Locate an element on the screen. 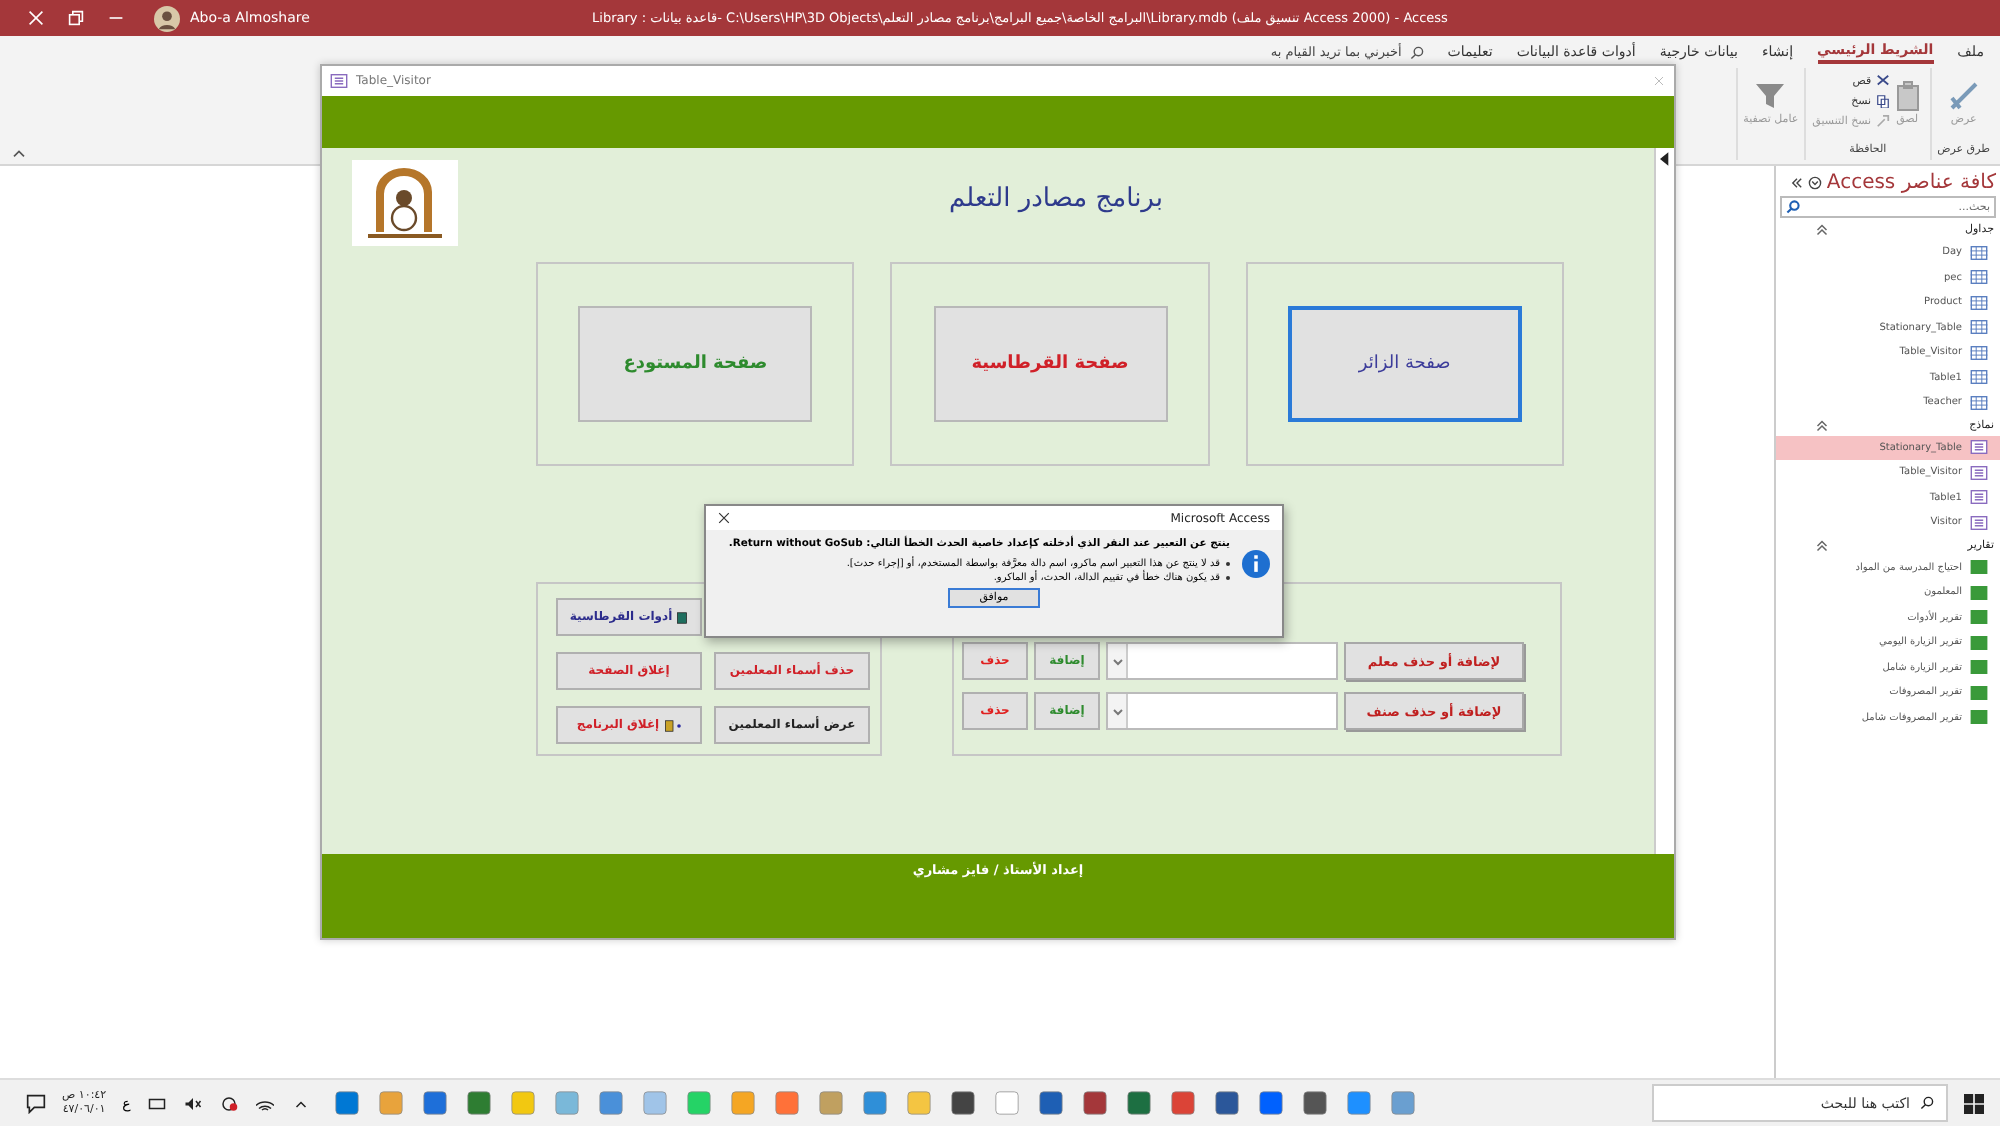 The height and width of the screenshot is (1126, 2000). clipboard-icon is located at coordinates (1907, 96).